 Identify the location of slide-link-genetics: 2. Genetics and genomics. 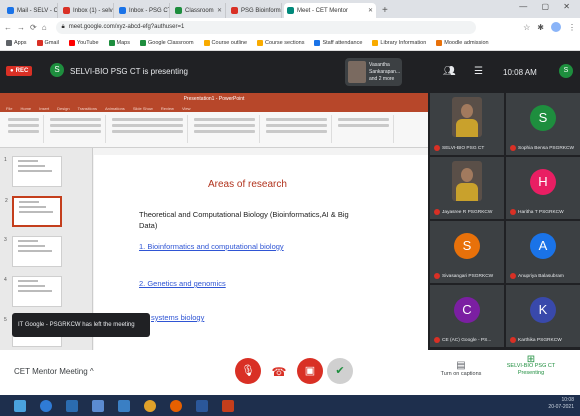
(182, 283).